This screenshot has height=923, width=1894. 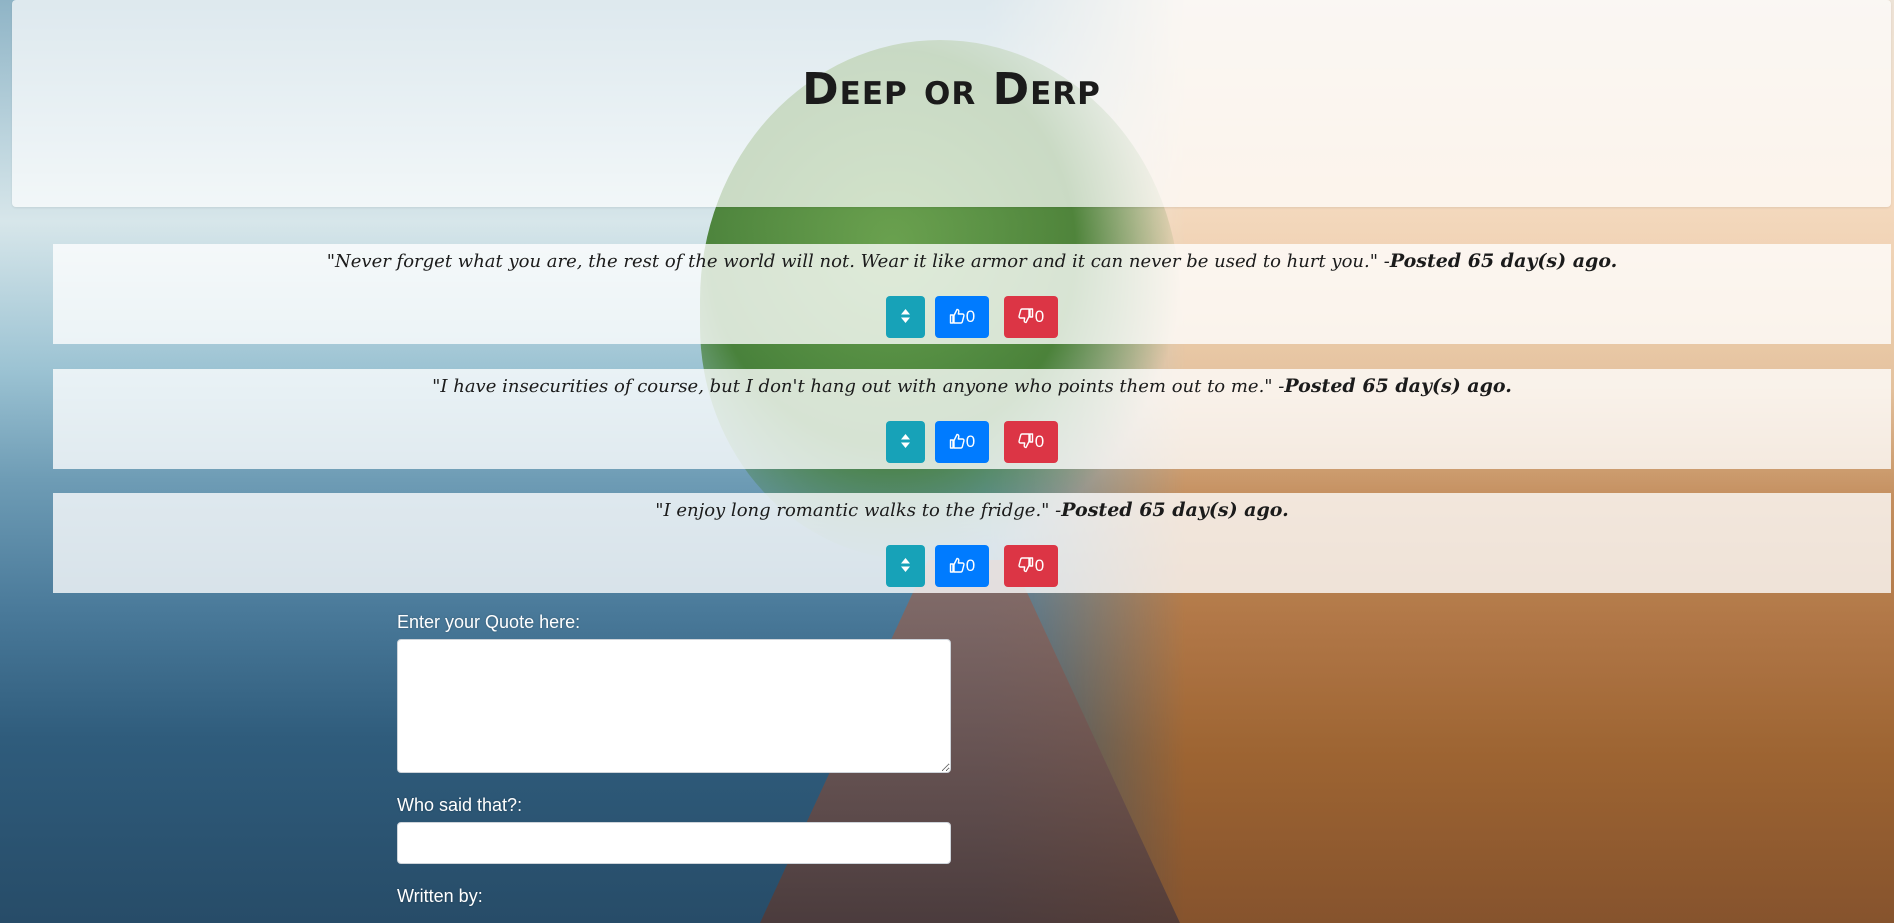 What do you see at coordinates (951, 89) in the screenshot?
I see `page-title: Deep or Derp` at bounding box center [951, 89].